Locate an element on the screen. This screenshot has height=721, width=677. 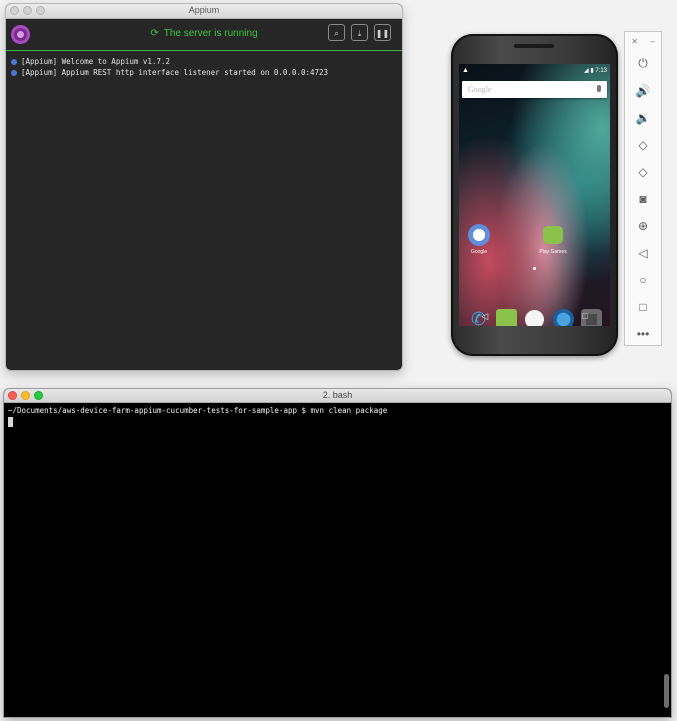
rotate-right-button: ◇ is located at coordinates (643, 171).